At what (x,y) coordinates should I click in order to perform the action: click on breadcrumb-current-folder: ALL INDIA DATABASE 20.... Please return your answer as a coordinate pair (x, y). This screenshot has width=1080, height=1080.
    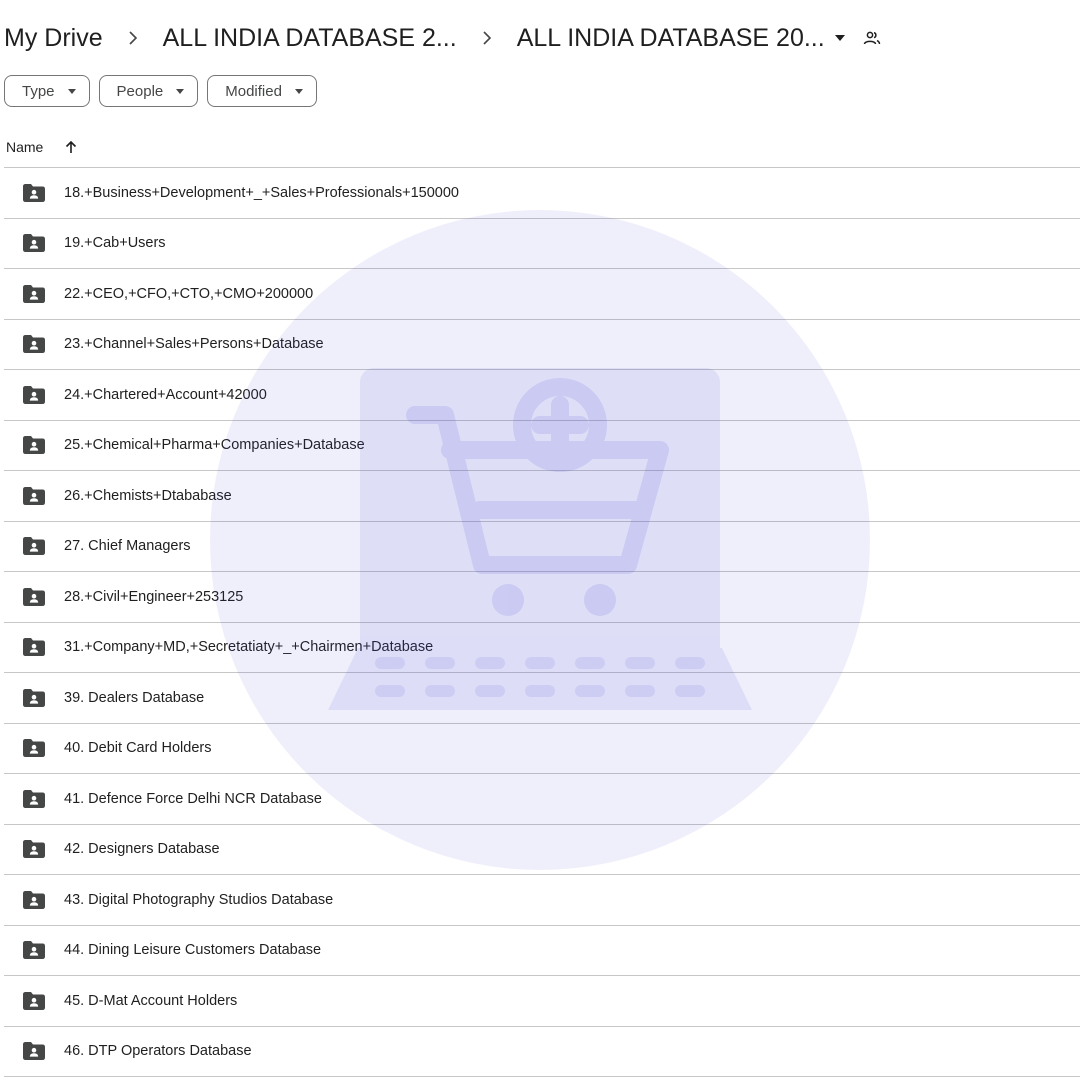
    Looking at the image, I should click on (681, 38).